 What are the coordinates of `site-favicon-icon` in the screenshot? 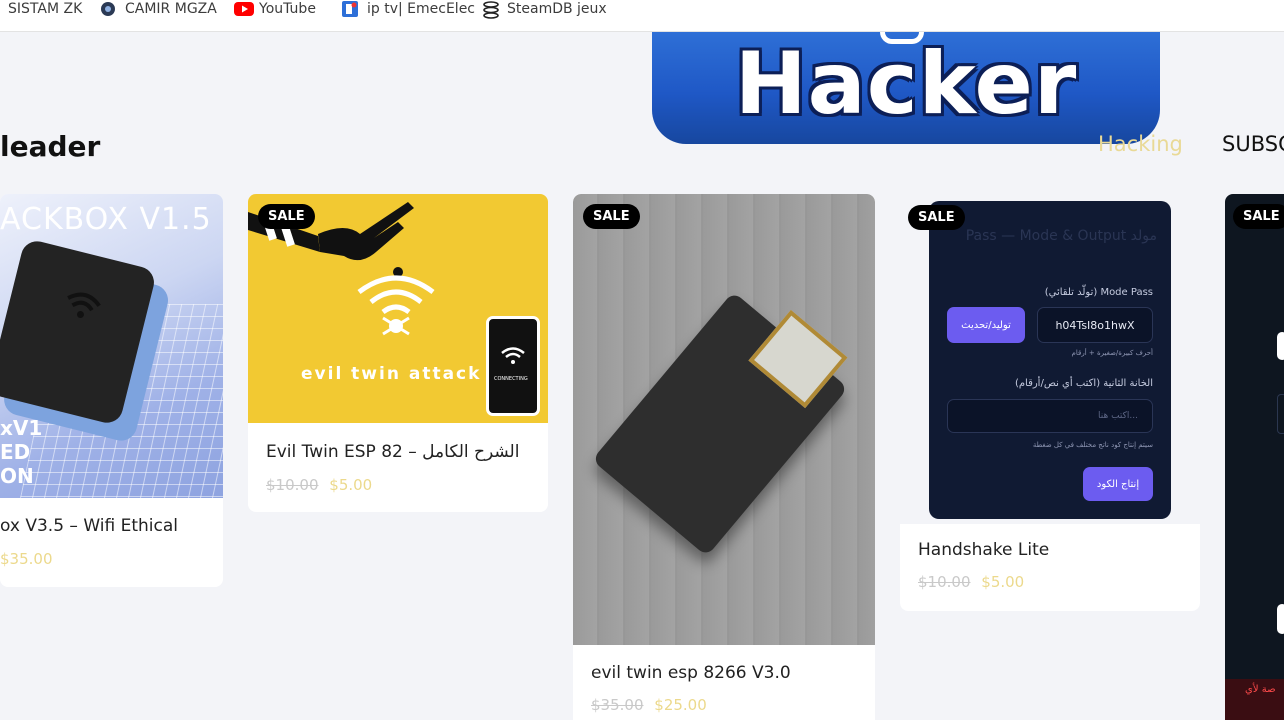 It's located at (351, 9).